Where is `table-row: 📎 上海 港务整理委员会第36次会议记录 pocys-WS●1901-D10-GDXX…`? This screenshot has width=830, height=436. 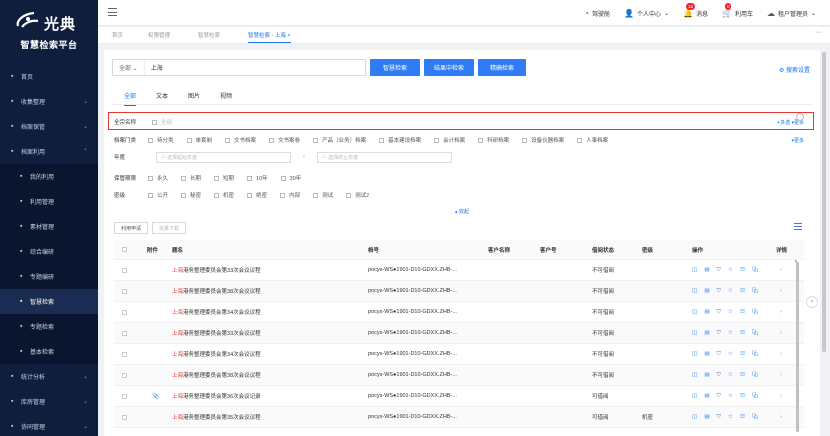
table-row: 📎 上海 港务整理委员会第36次会议记录 pocys-WS●1901-D10-GDXX… is located at coordinates (459, 396).